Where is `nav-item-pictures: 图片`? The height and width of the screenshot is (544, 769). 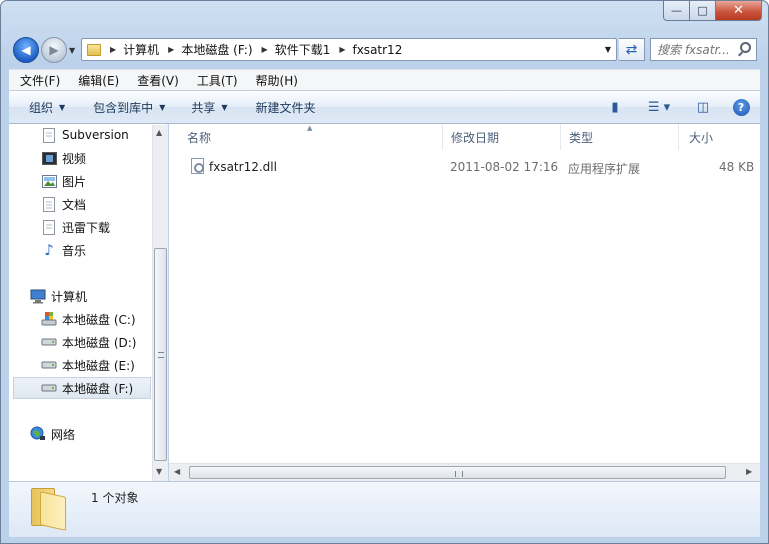 nav-item-pictures: 图片 is located at coordinates (63, 181).